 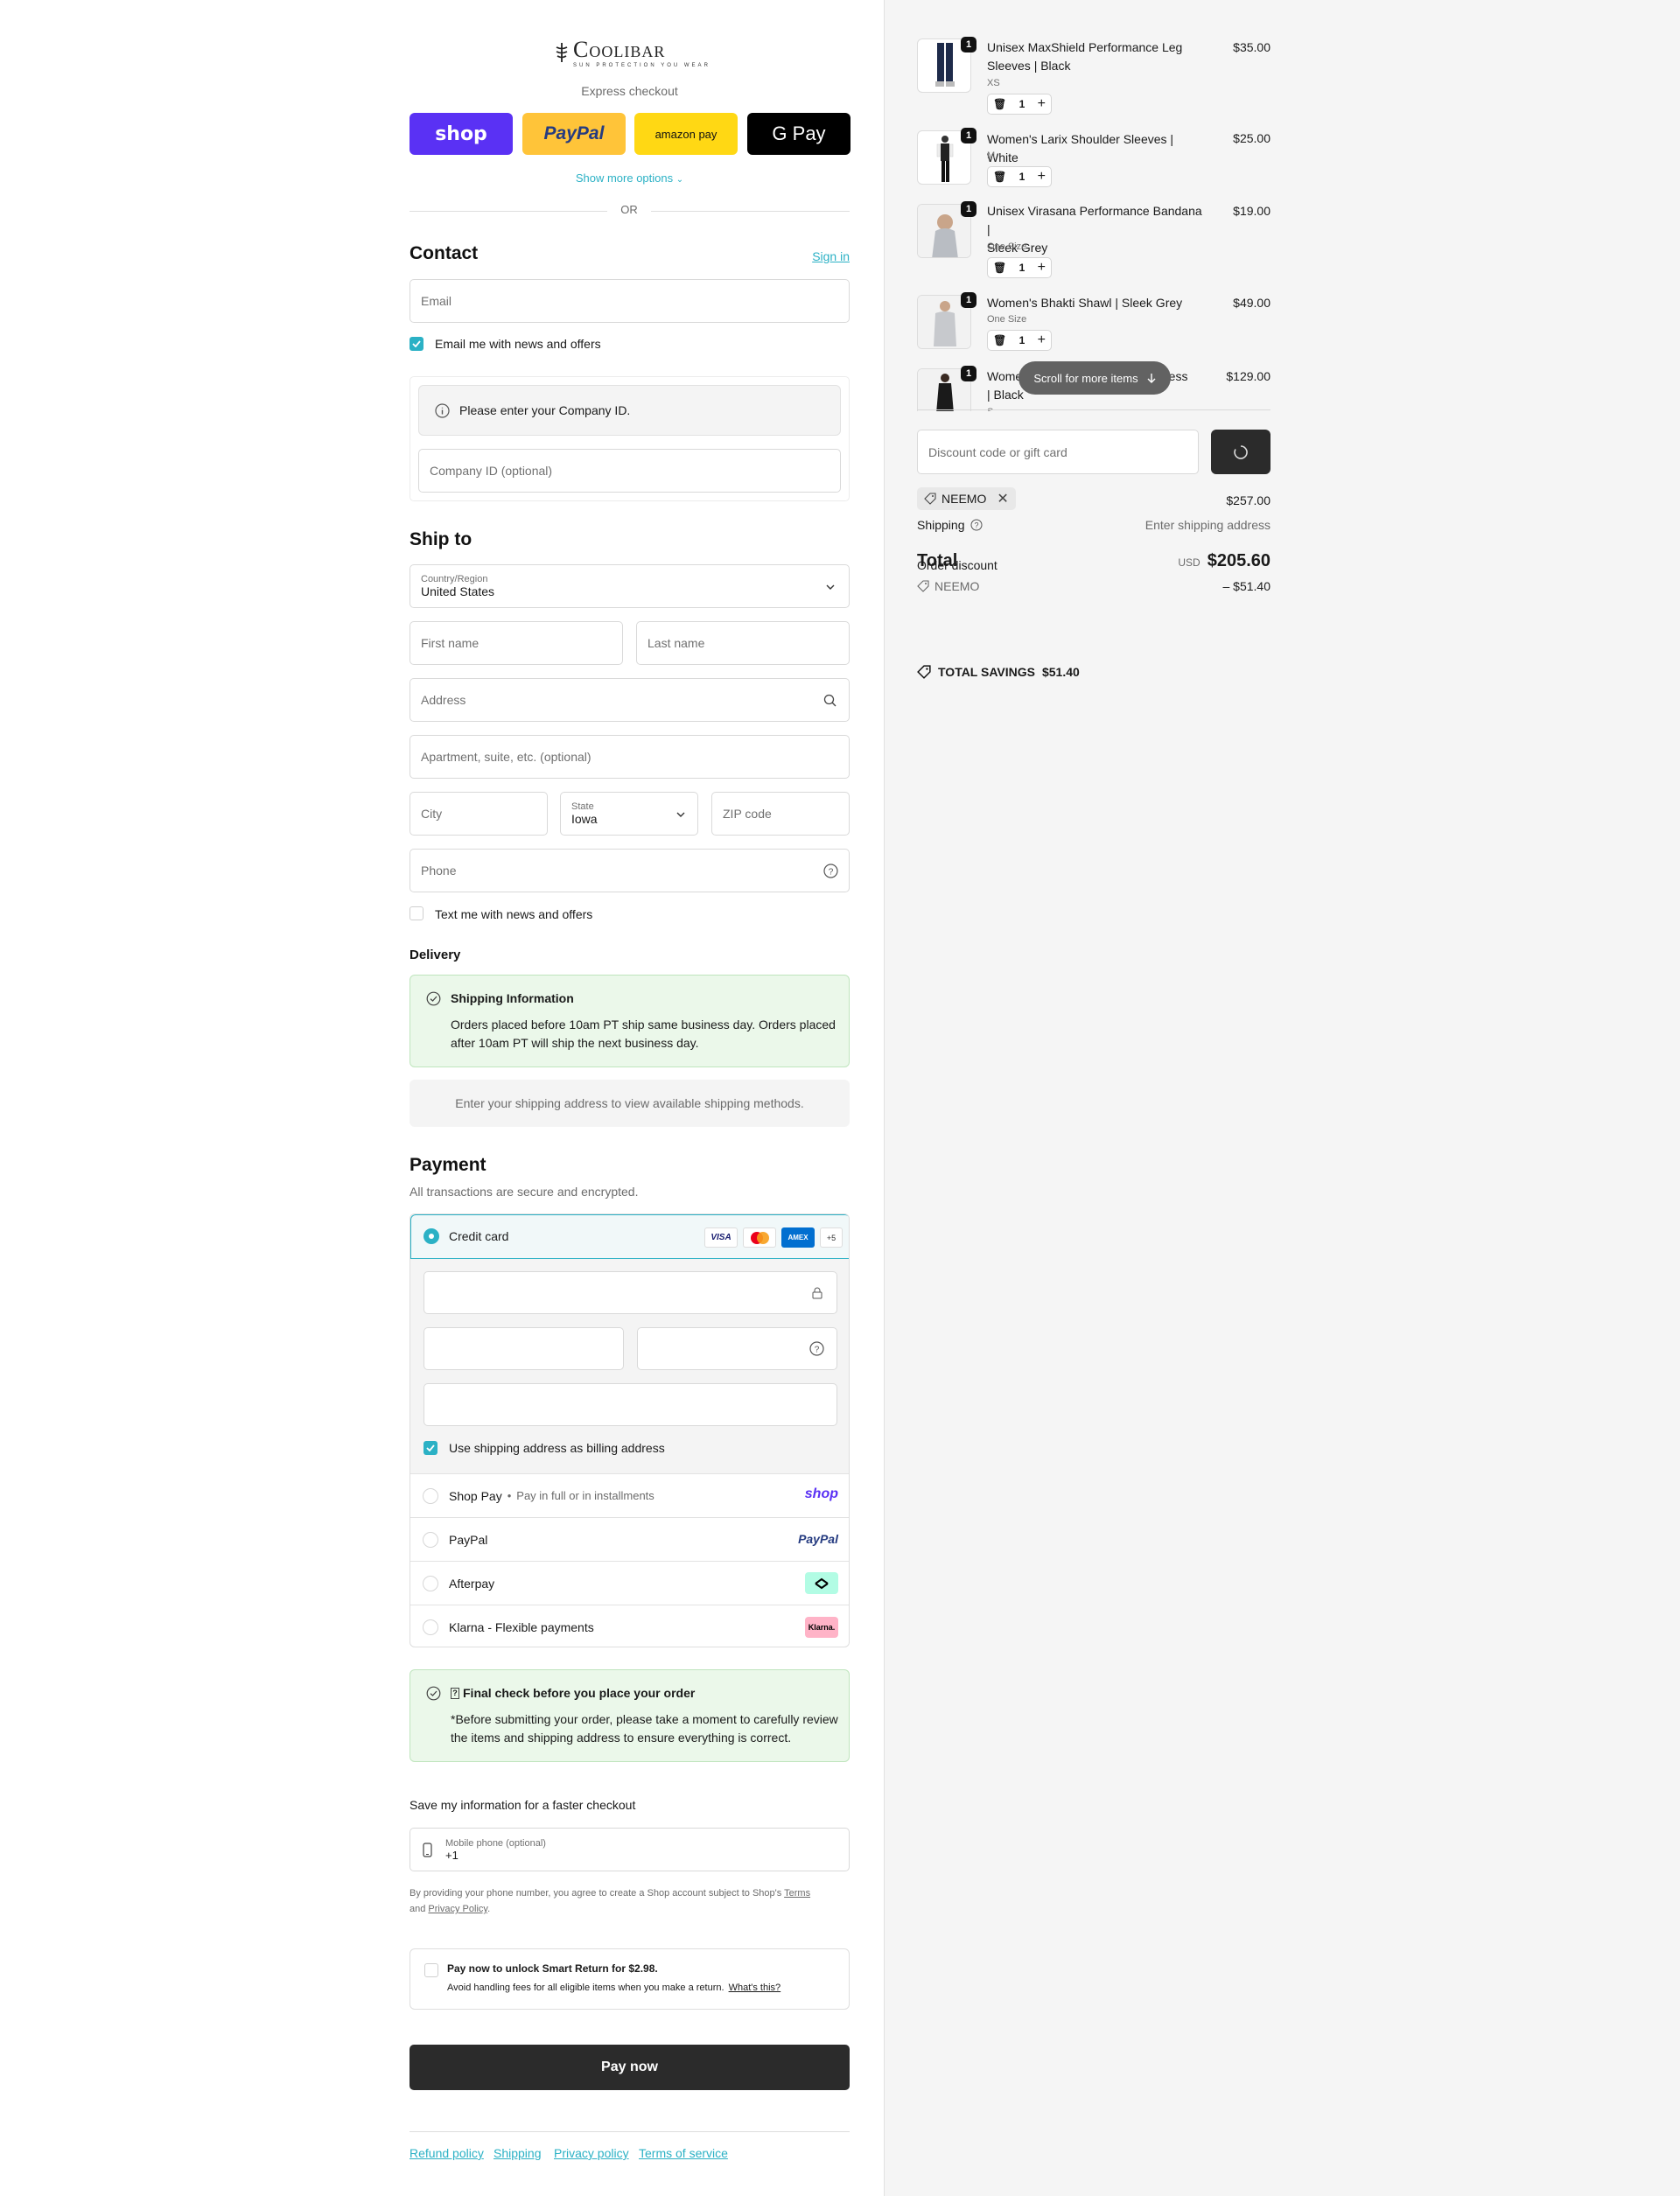 What do you see at coordinates (1096, 303) in the screenshot?
I see `cart-item-name: Women's Bhakti Shawl | Sleek Grey` at bounding box center [1096, 303].